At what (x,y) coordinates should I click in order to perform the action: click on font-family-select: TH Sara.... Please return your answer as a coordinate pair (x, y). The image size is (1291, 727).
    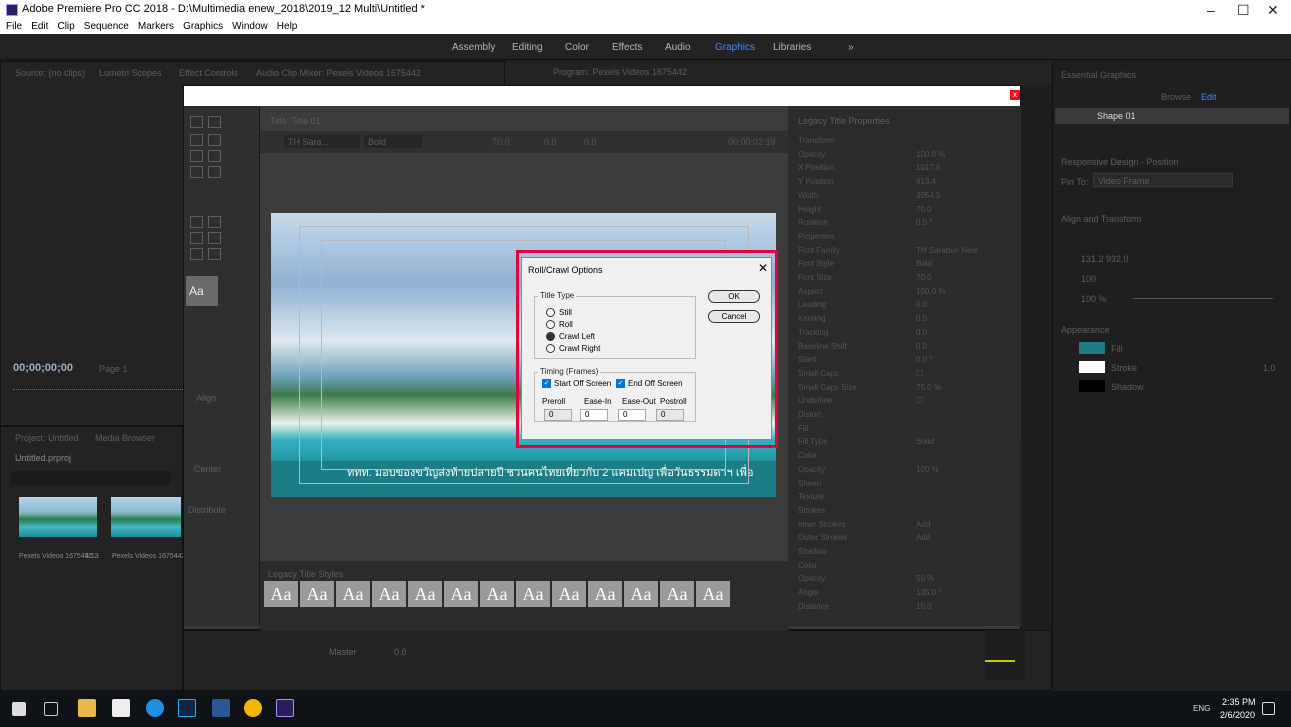
    Looking at the image, I should click on (322, 141).